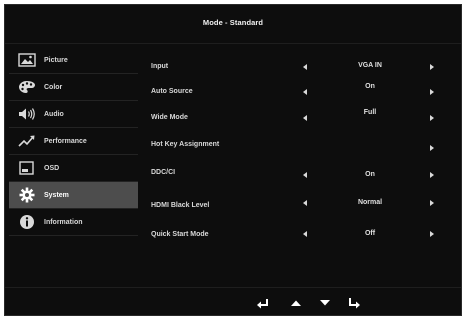 This screenshot has height=320, width=466. I want to click on gear-icon, so click(27, 195).